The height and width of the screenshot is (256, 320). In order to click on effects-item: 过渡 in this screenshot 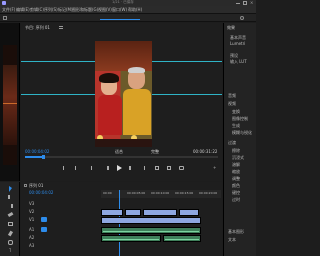, I will do `click(232, 142)`.